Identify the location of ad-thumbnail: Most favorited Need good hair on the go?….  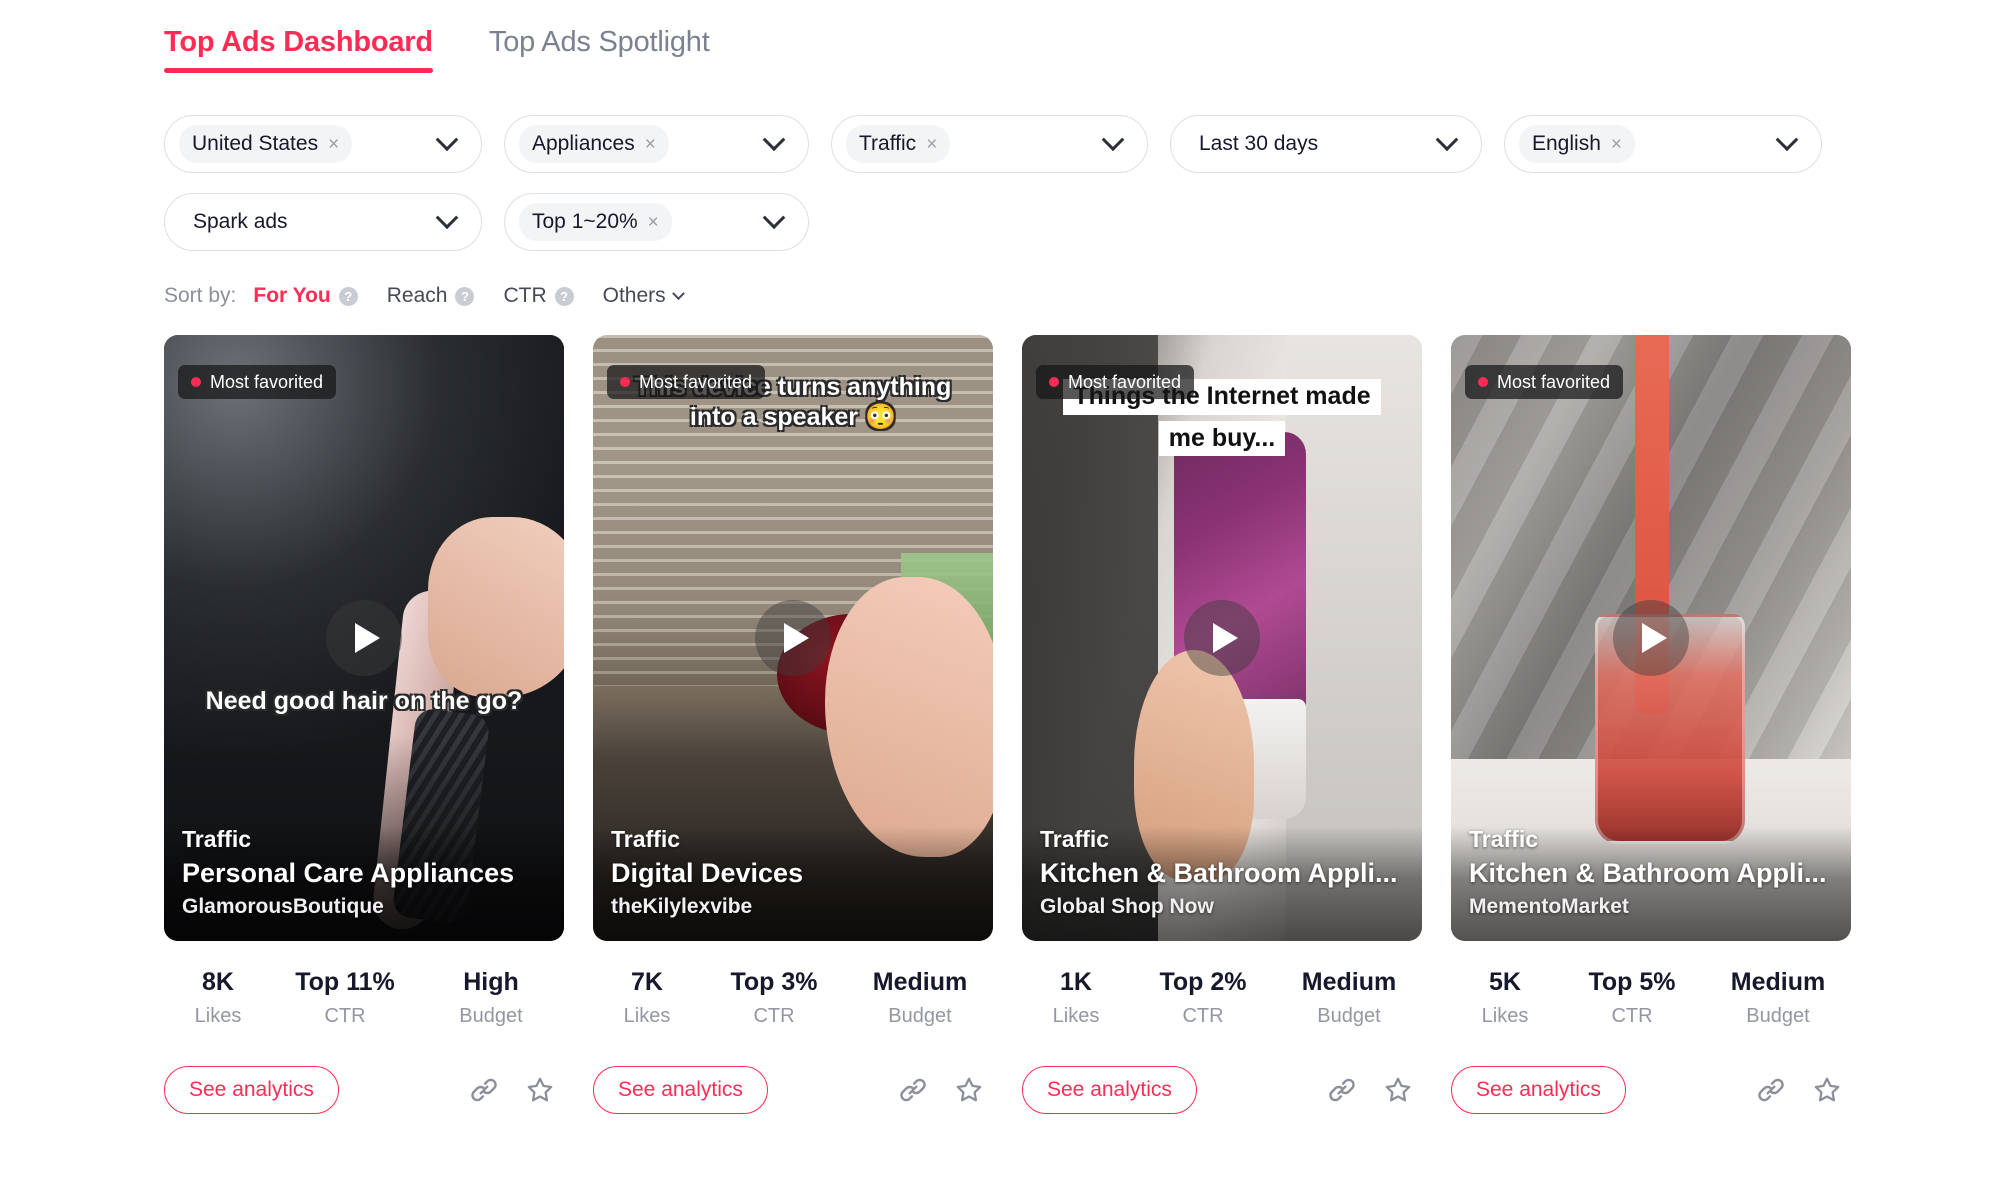
(364, 638).